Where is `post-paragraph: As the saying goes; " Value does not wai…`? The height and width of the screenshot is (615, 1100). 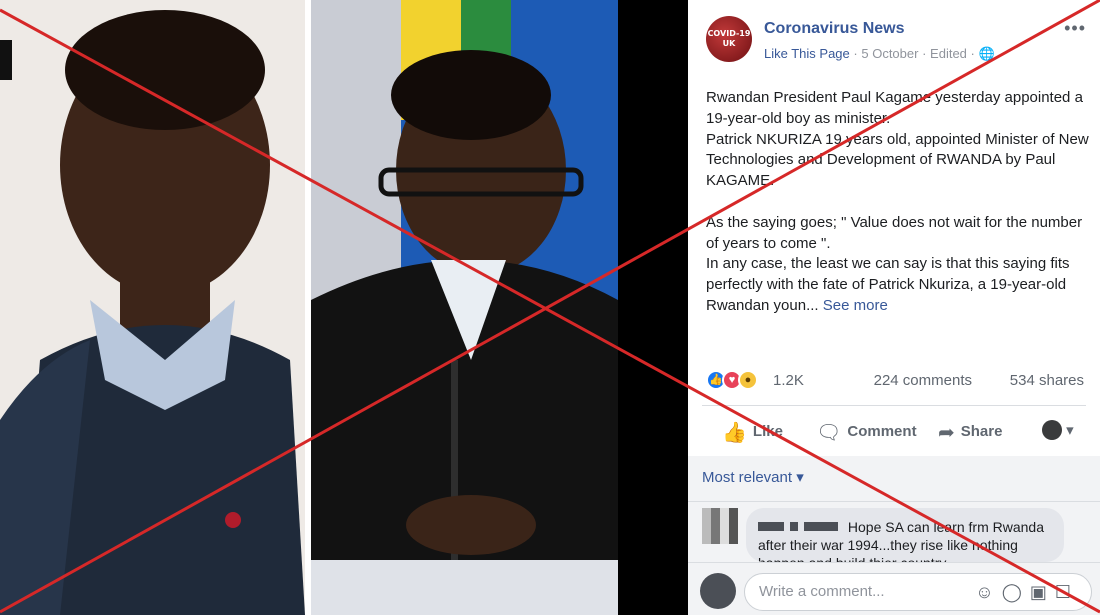
post-paragraph: As the saying goes; " Value does not wai… is located at coordinates (894, 232).